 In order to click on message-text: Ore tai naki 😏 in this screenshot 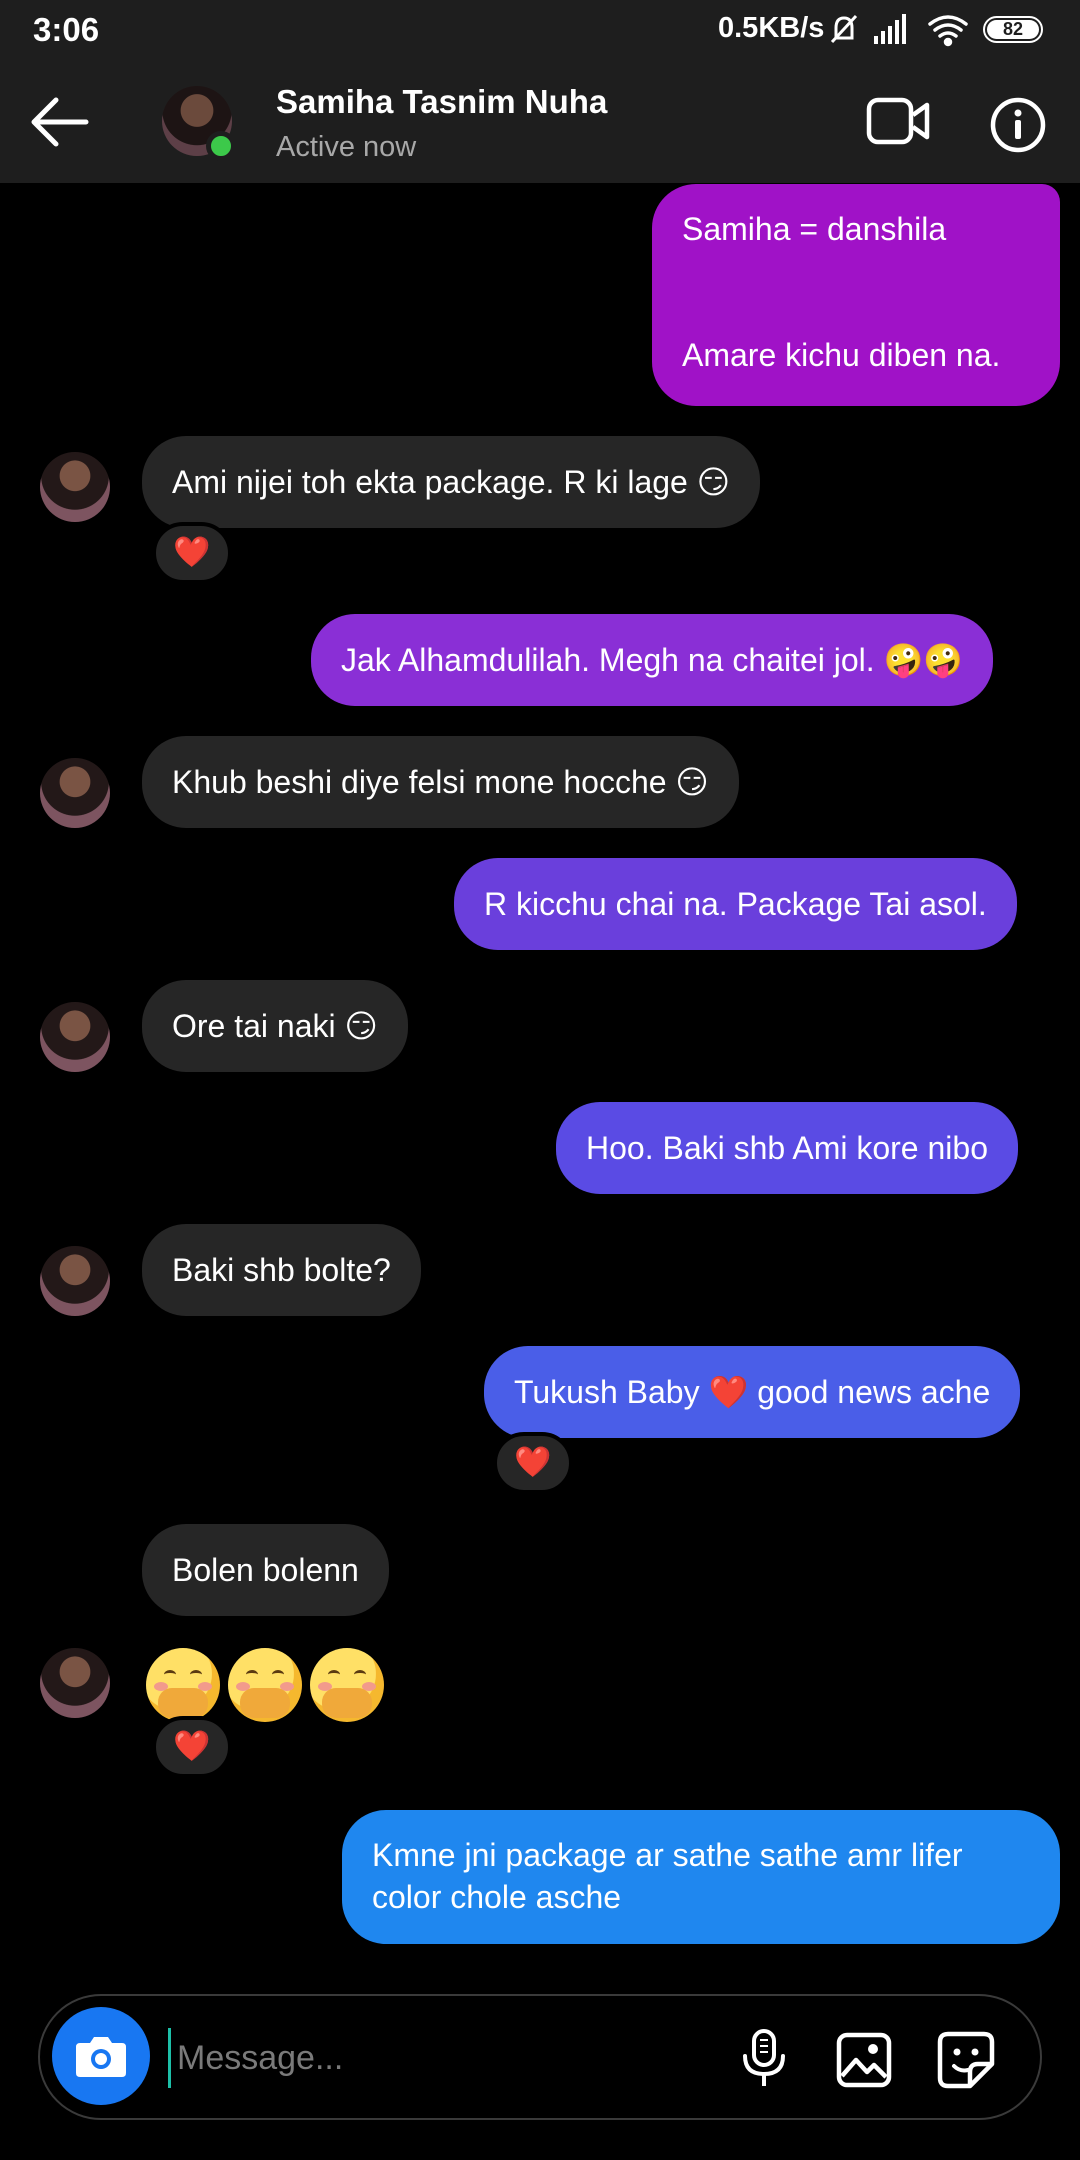, I will do `click(275, 1026)`.